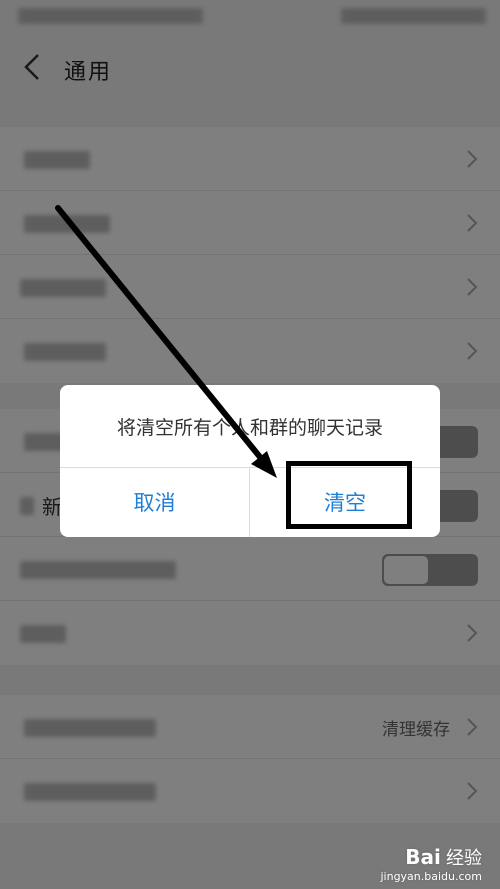 Image resolution: width=500 pixels, height=889 pixels. I want to click on dialog-message: 将清空所有个人和群的聊天记录, so click(249, 428).